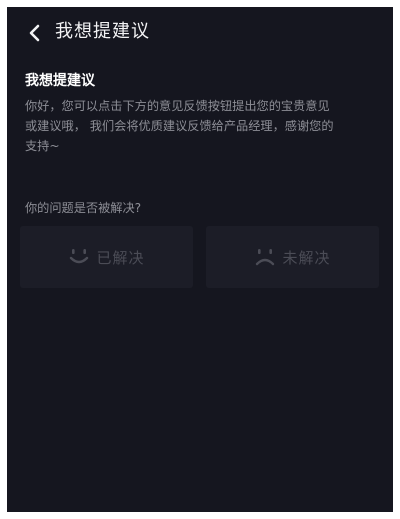 The image size is (400, 519). What do you see at coordinates (179, 126) in the screenshot?
I see `description-line: 或建议哦， 我们会将优质建议反馈给产品经理，感谢您的` at bounding box center [179, 126].